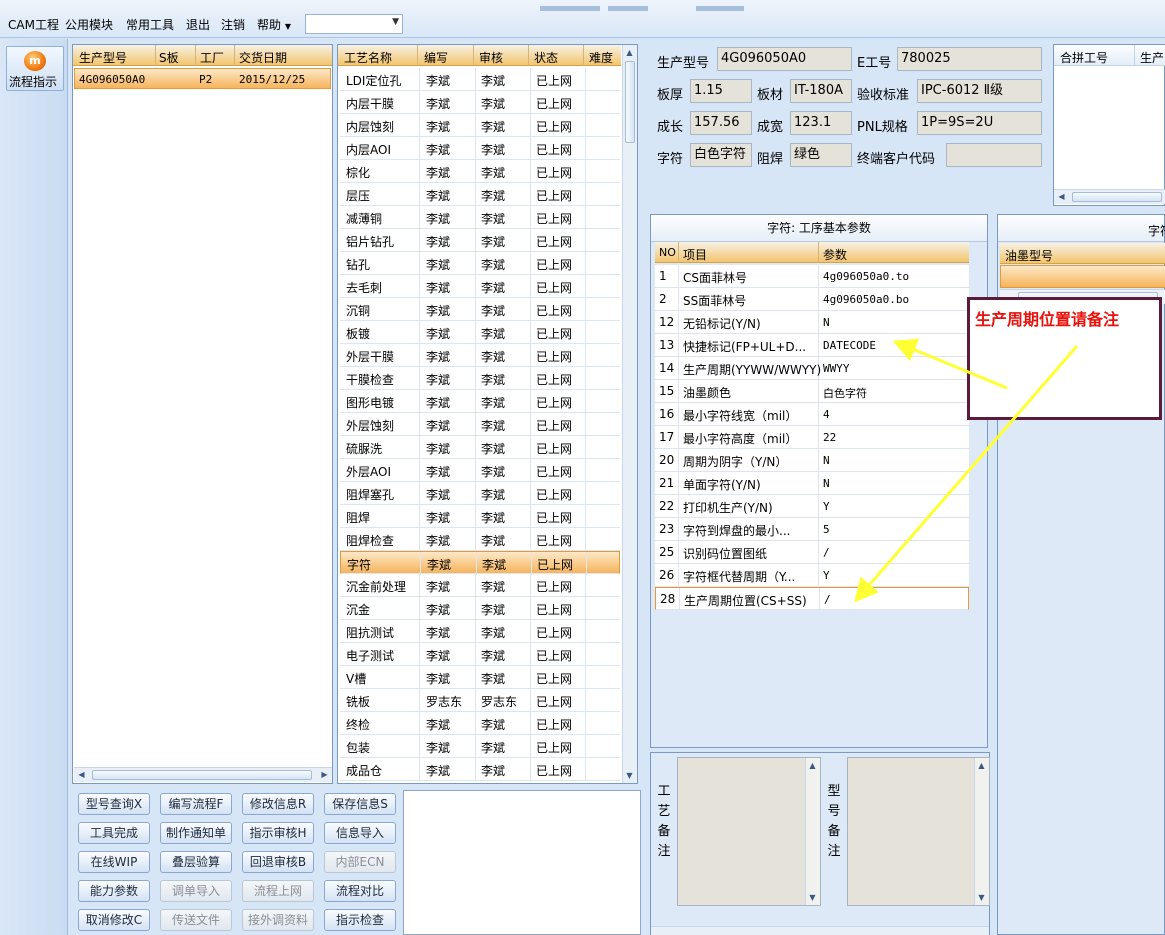 This screenshot has width=1165, height=935. What do you see at coordinates (812, 552) in the screenshot?
I see `parameter-row: 25 识别码位置图纸 /` at bounding box center [812, 552].